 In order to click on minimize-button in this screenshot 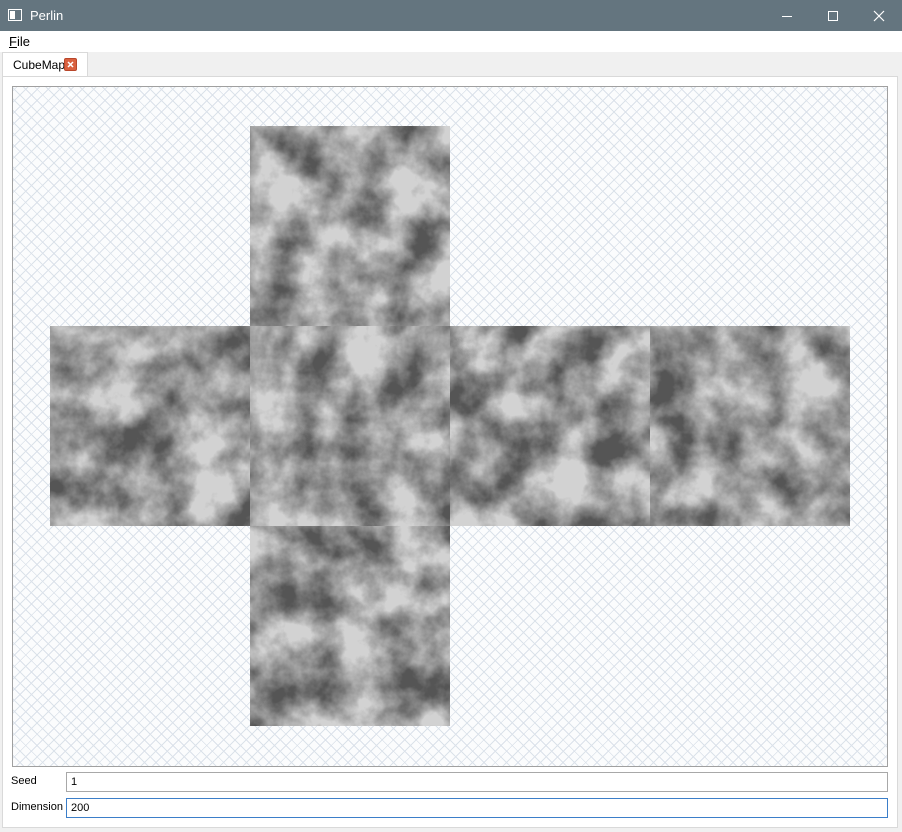, I will do `click(787, 15)`.